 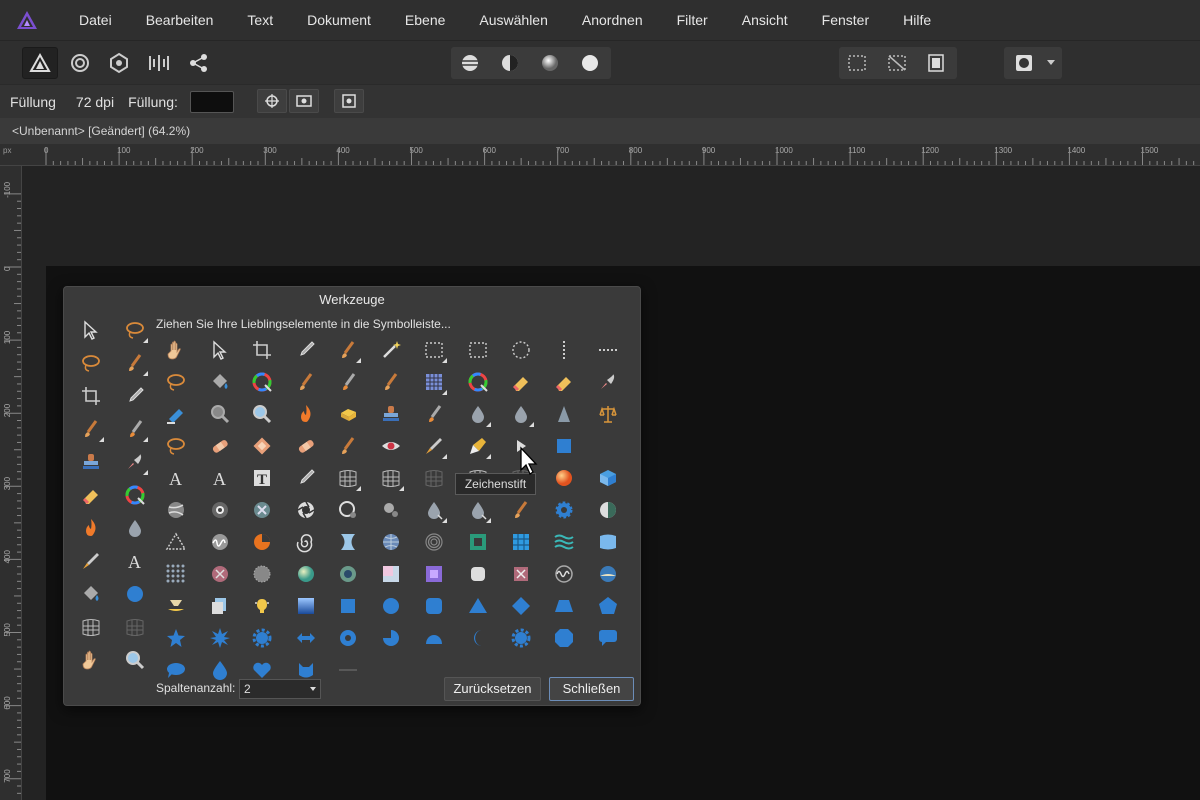 I want to click on cog-icon, so click(x=262, y=638).